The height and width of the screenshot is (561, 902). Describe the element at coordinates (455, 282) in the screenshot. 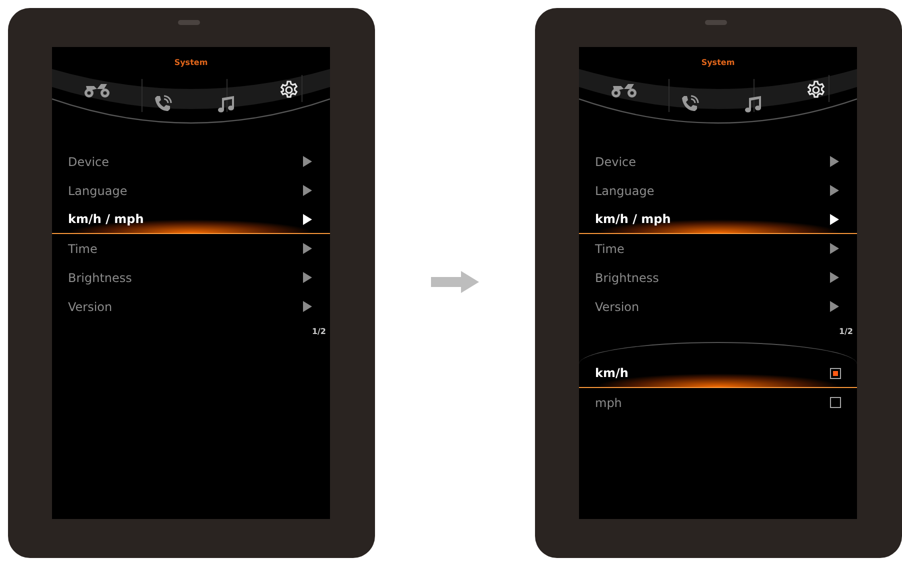

I see `arrow-icon` at that location.